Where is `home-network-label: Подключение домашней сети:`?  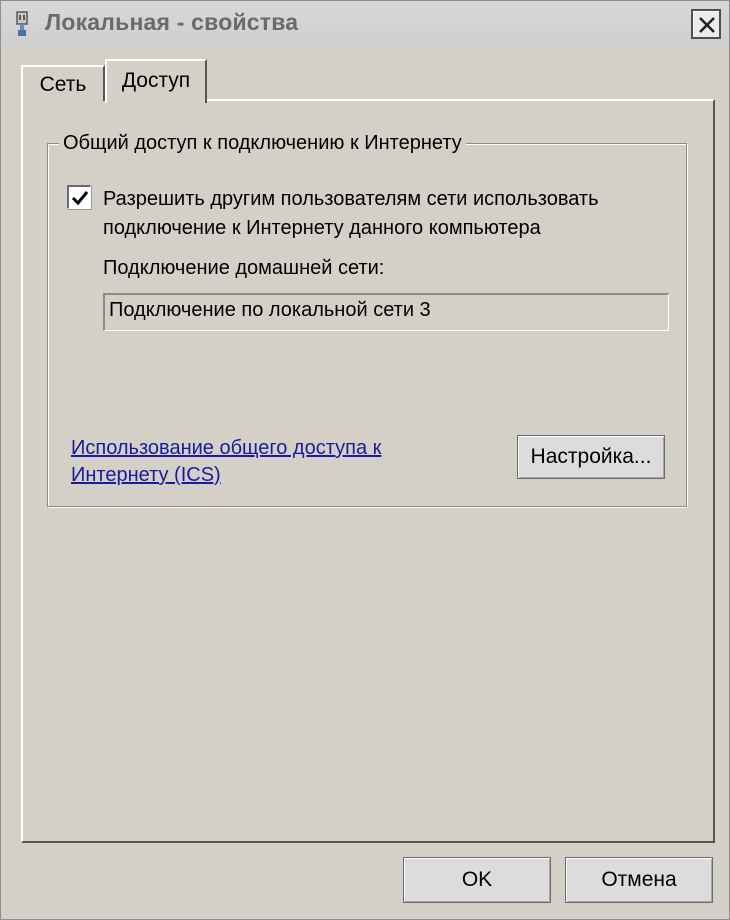 home-network-label: Подключение домашней сети: is located at coordinates (244, 268).